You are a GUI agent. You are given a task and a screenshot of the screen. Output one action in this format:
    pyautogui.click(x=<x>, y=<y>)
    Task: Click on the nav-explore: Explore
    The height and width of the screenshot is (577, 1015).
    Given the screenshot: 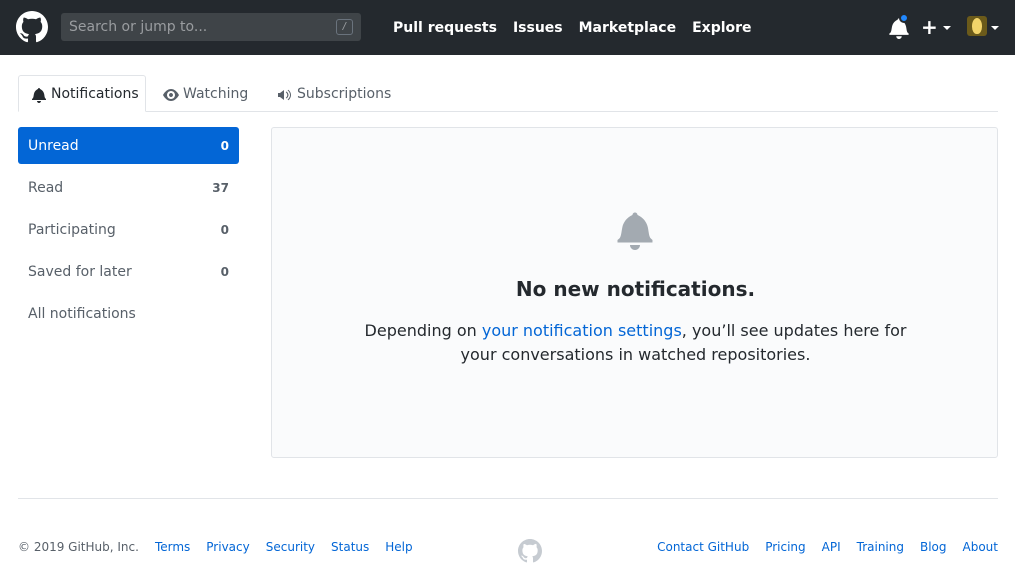 What is the action you would take?
    pyautogui.click(x=721, y=28)
    